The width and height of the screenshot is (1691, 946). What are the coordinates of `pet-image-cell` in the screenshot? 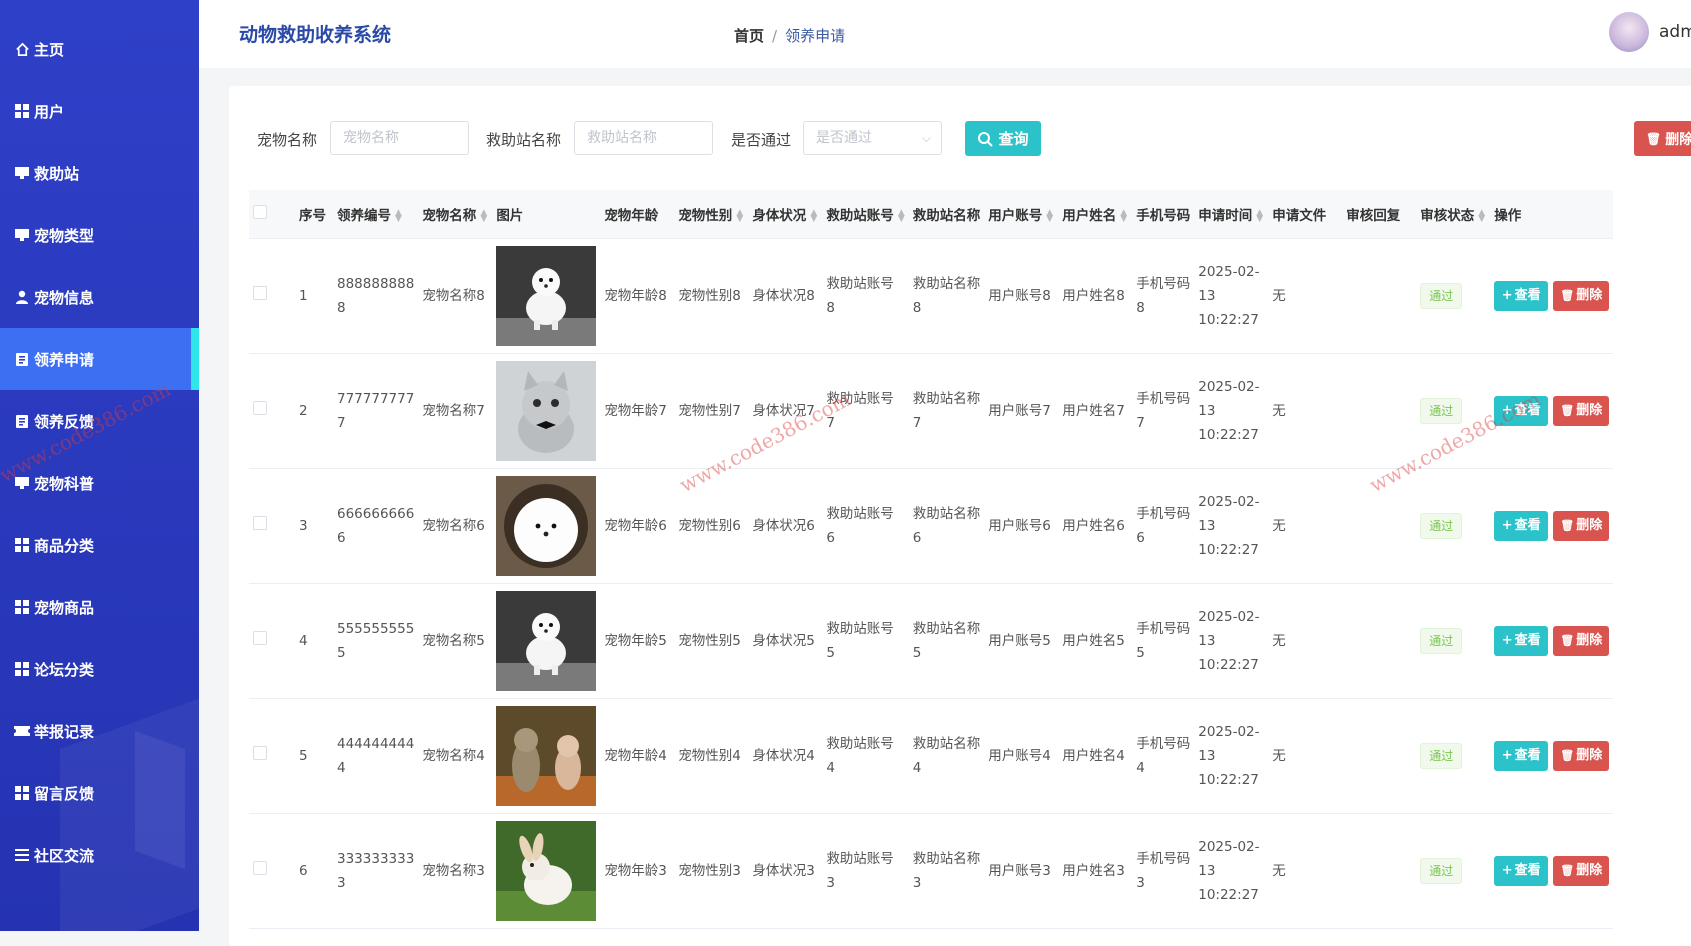 It's located at (546, 641).